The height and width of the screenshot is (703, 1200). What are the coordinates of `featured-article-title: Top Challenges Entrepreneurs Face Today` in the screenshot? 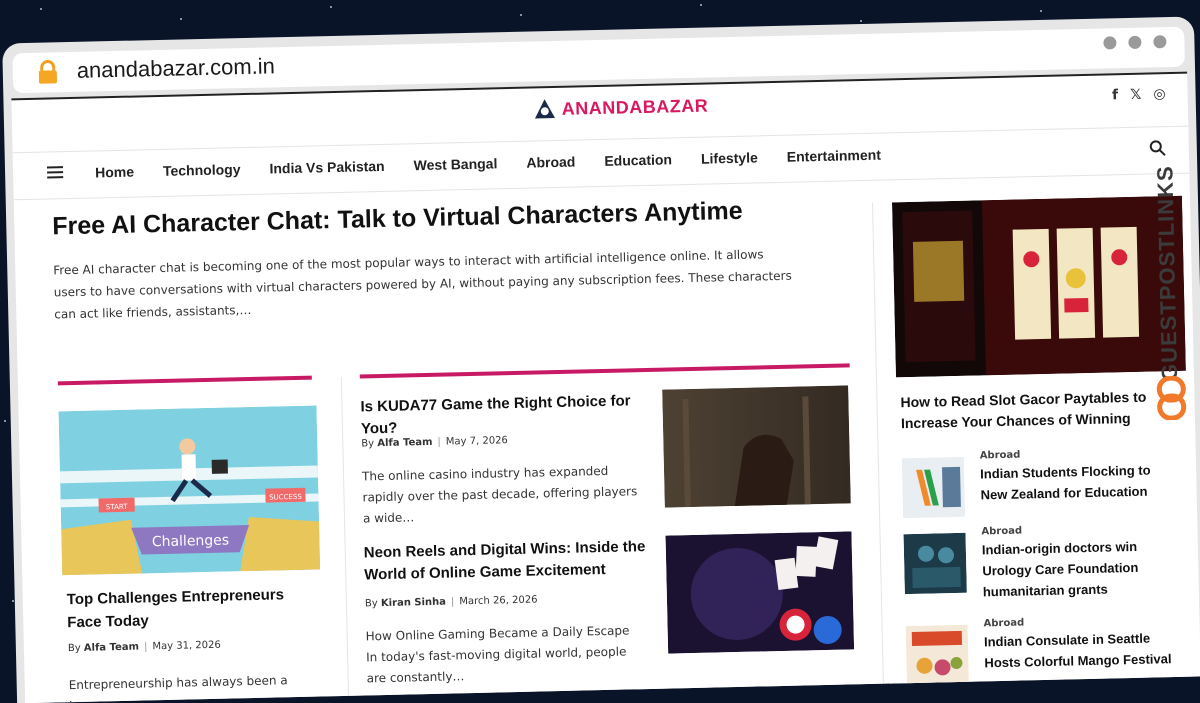 It's located at (192, 609).